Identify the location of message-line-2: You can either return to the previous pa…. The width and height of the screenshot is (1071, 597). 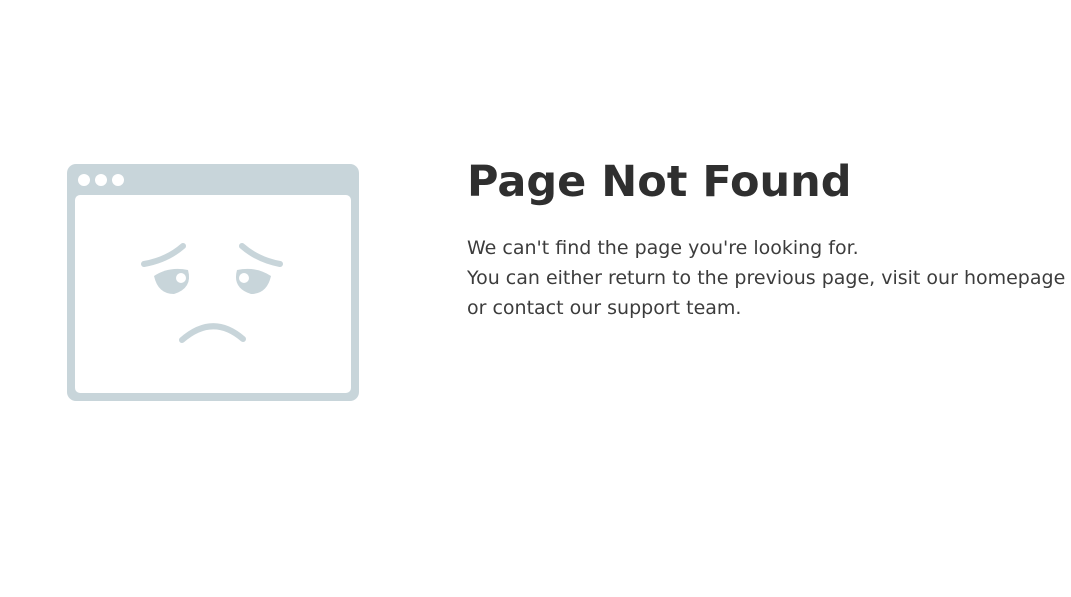
(766, 278).